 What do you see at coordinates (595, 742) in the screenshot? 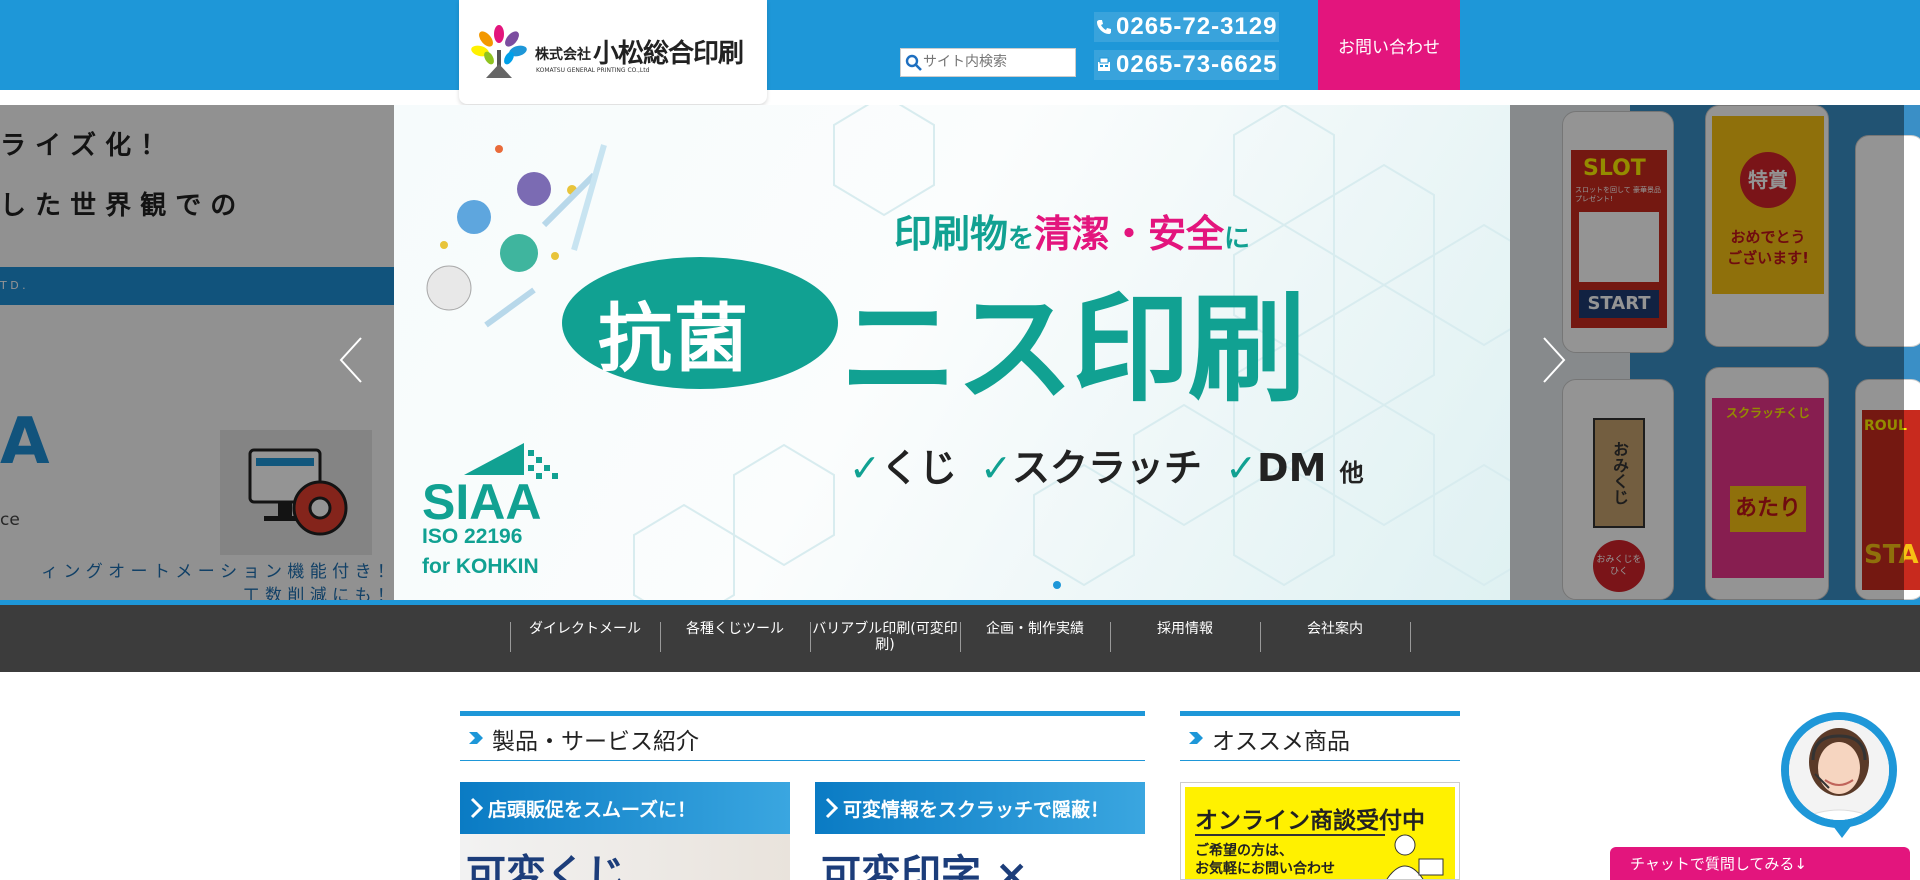
I see `products-section-title: 製品・サービス紹介` at bounding box center [595, 742].